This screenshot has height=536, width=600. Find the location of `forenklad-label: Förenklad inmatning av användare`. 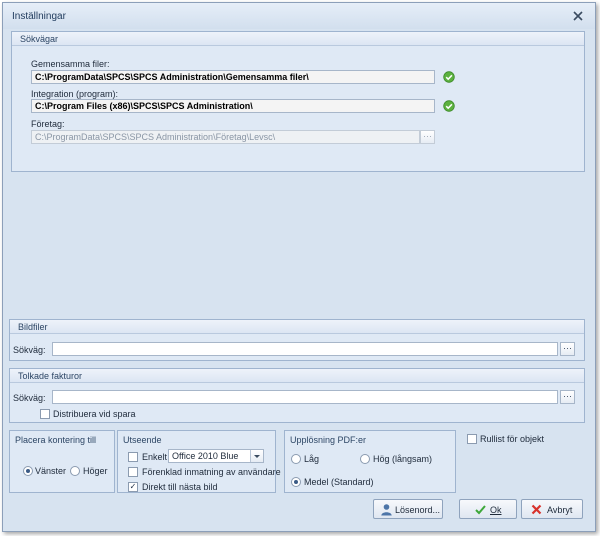

forenklad-label: Förenklad inmatning av användare is located at coordinates (211, 472).